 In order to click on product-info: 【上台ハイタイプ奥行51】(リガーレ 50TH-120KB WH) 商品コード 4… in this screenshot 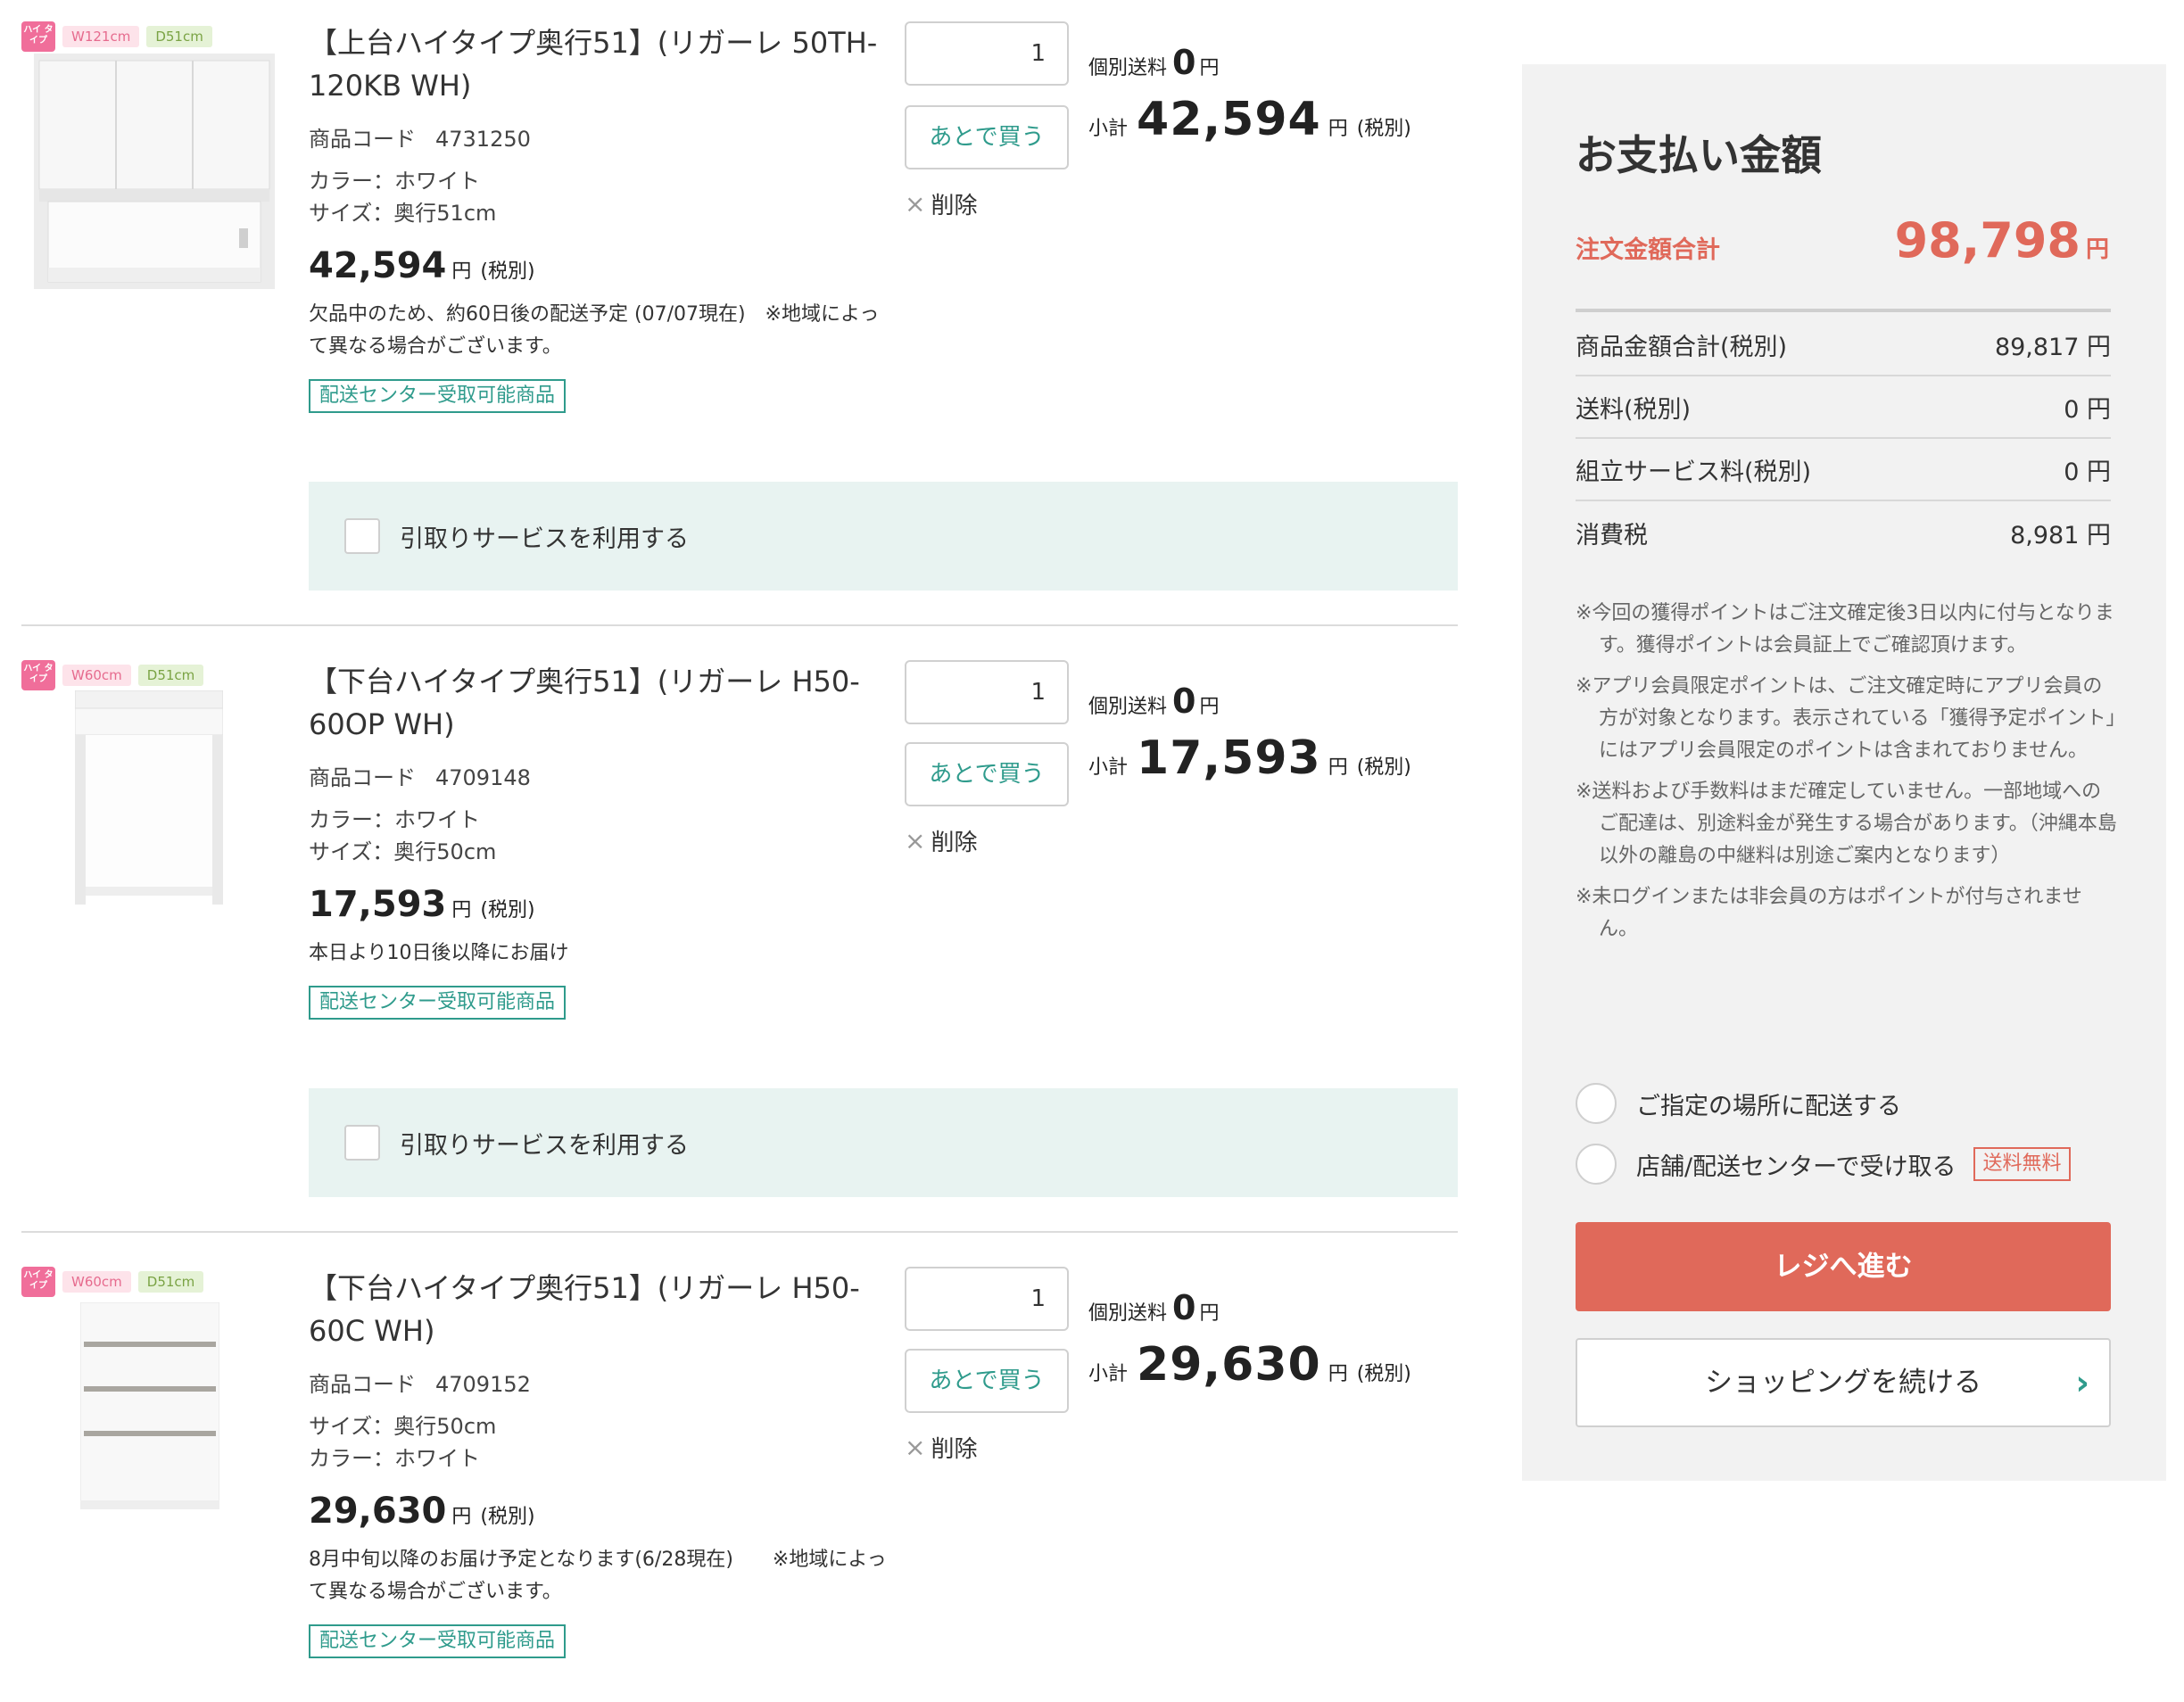, I will do `click(604, 217)`.